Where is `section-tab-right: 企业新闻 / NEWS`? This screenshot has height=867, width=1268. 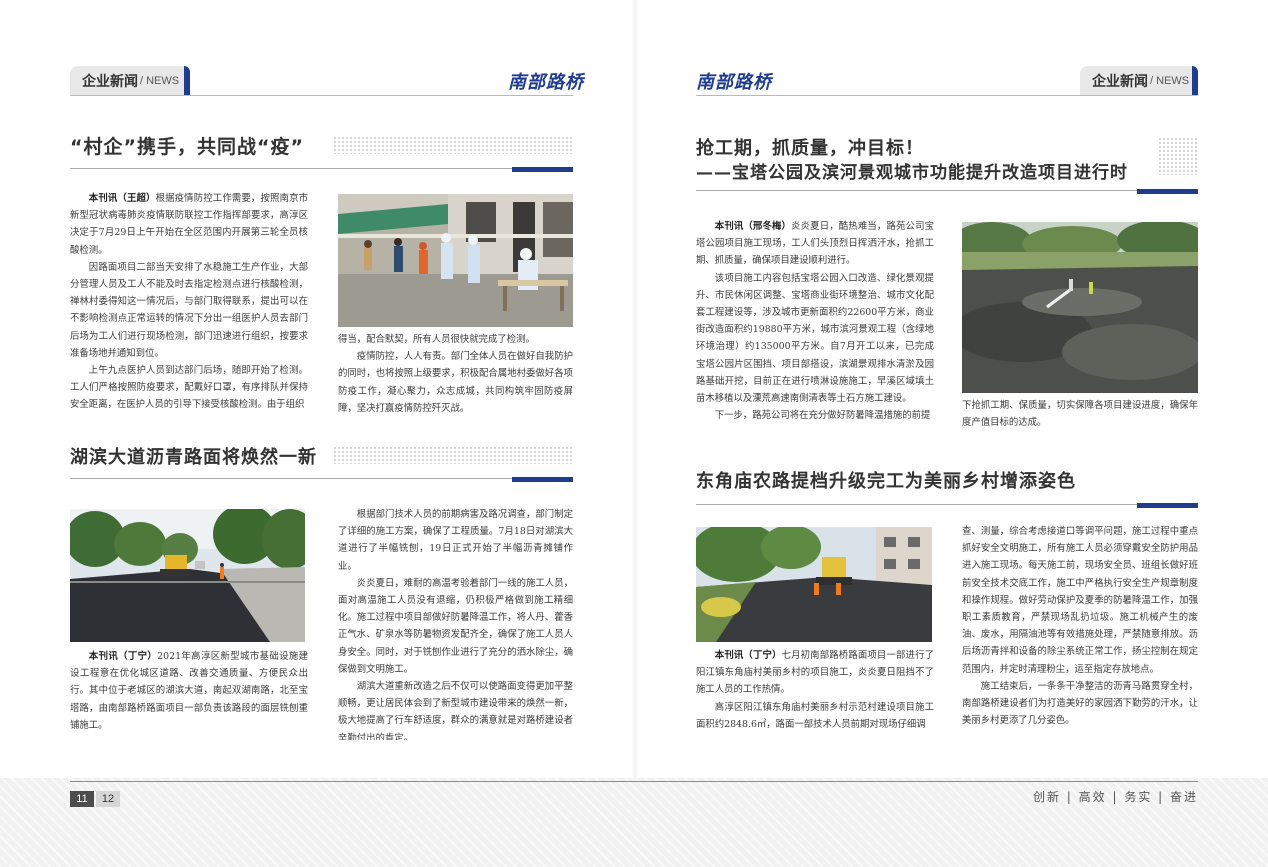
section-tab-right: 企业新闻 / NEWS is located at coordinates (1139, 81).